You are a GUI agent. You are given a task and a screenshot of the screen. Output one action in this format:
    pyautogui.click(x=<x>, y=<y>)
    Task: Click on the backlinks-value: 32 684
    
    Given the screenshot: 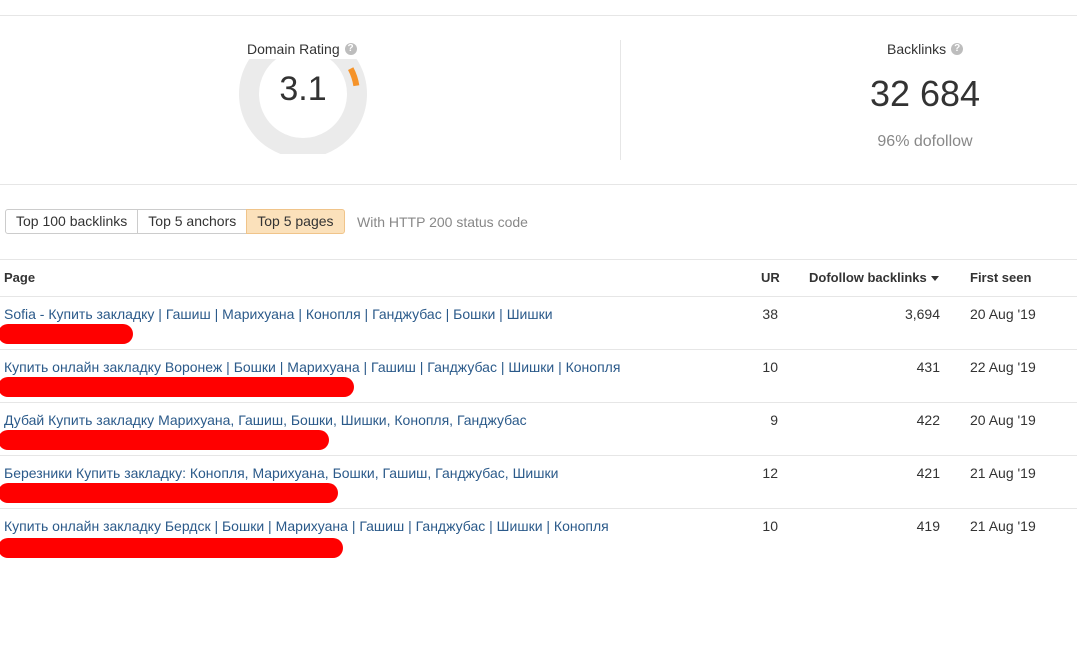 What is the action you would take?
    pyautogui.click(x=925, y=93)
    